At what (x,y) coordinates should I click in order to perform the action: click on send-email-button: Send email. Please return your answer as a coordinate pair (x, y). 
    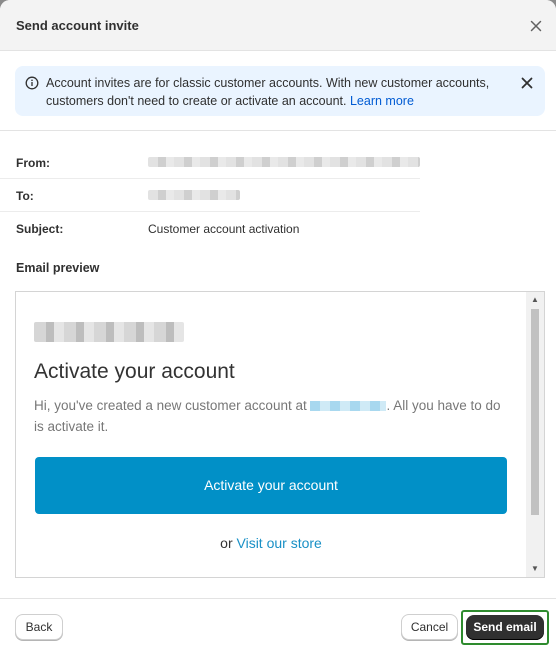
    Looking at the image, I should click on (505, 627).